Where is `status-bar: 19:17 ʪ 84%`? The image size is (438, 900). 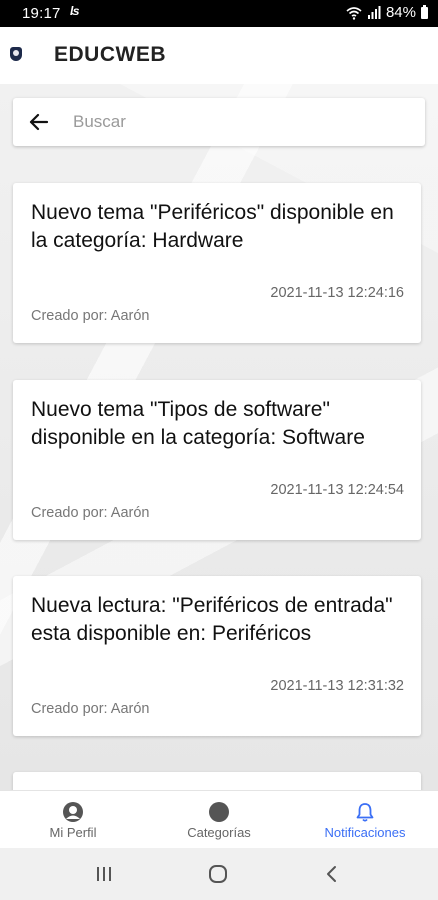
status-bar: 19:17 ʪ 84% is located at coordinates (219, 13).